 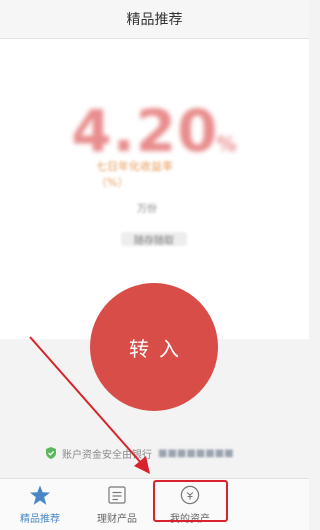 What do you see at coordinates (89, 405) in the screenshot?
I see `annotation-arrow` at bounding box center [89, 405].